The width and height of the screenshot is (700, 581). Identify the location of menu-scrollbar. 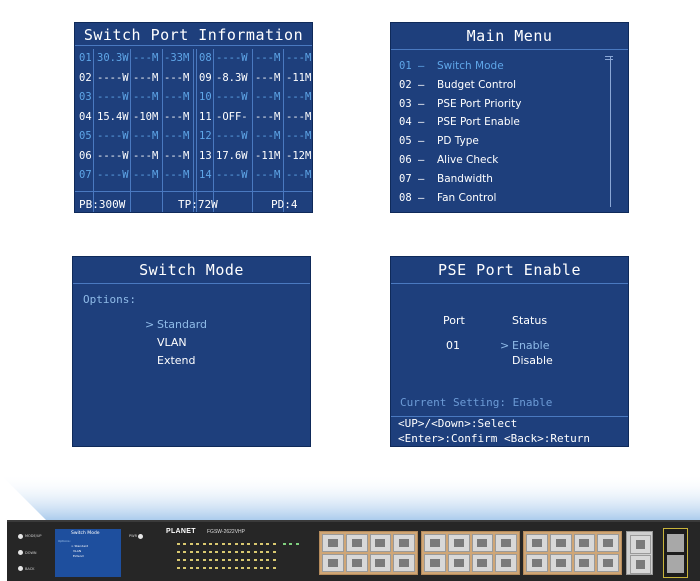
(610, 132).